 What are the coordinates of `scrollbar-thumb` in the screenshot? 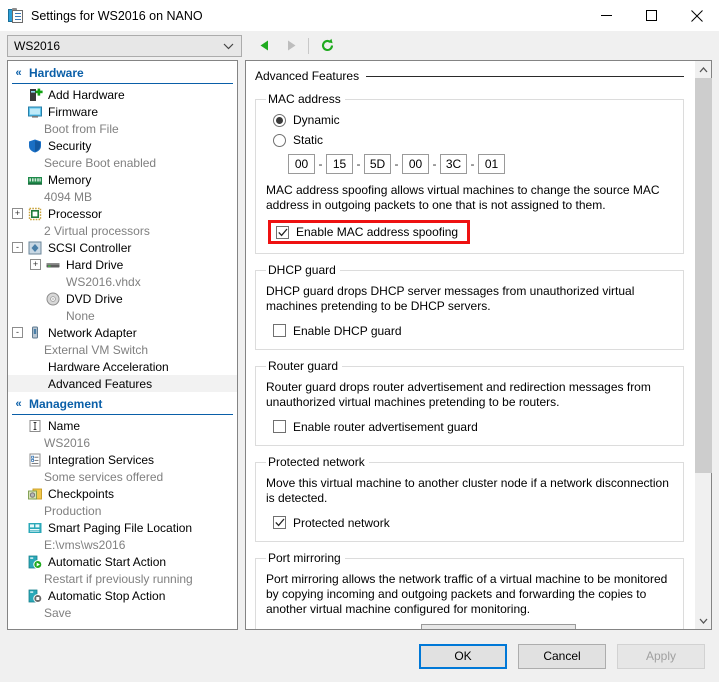 It's located at (703, 276).